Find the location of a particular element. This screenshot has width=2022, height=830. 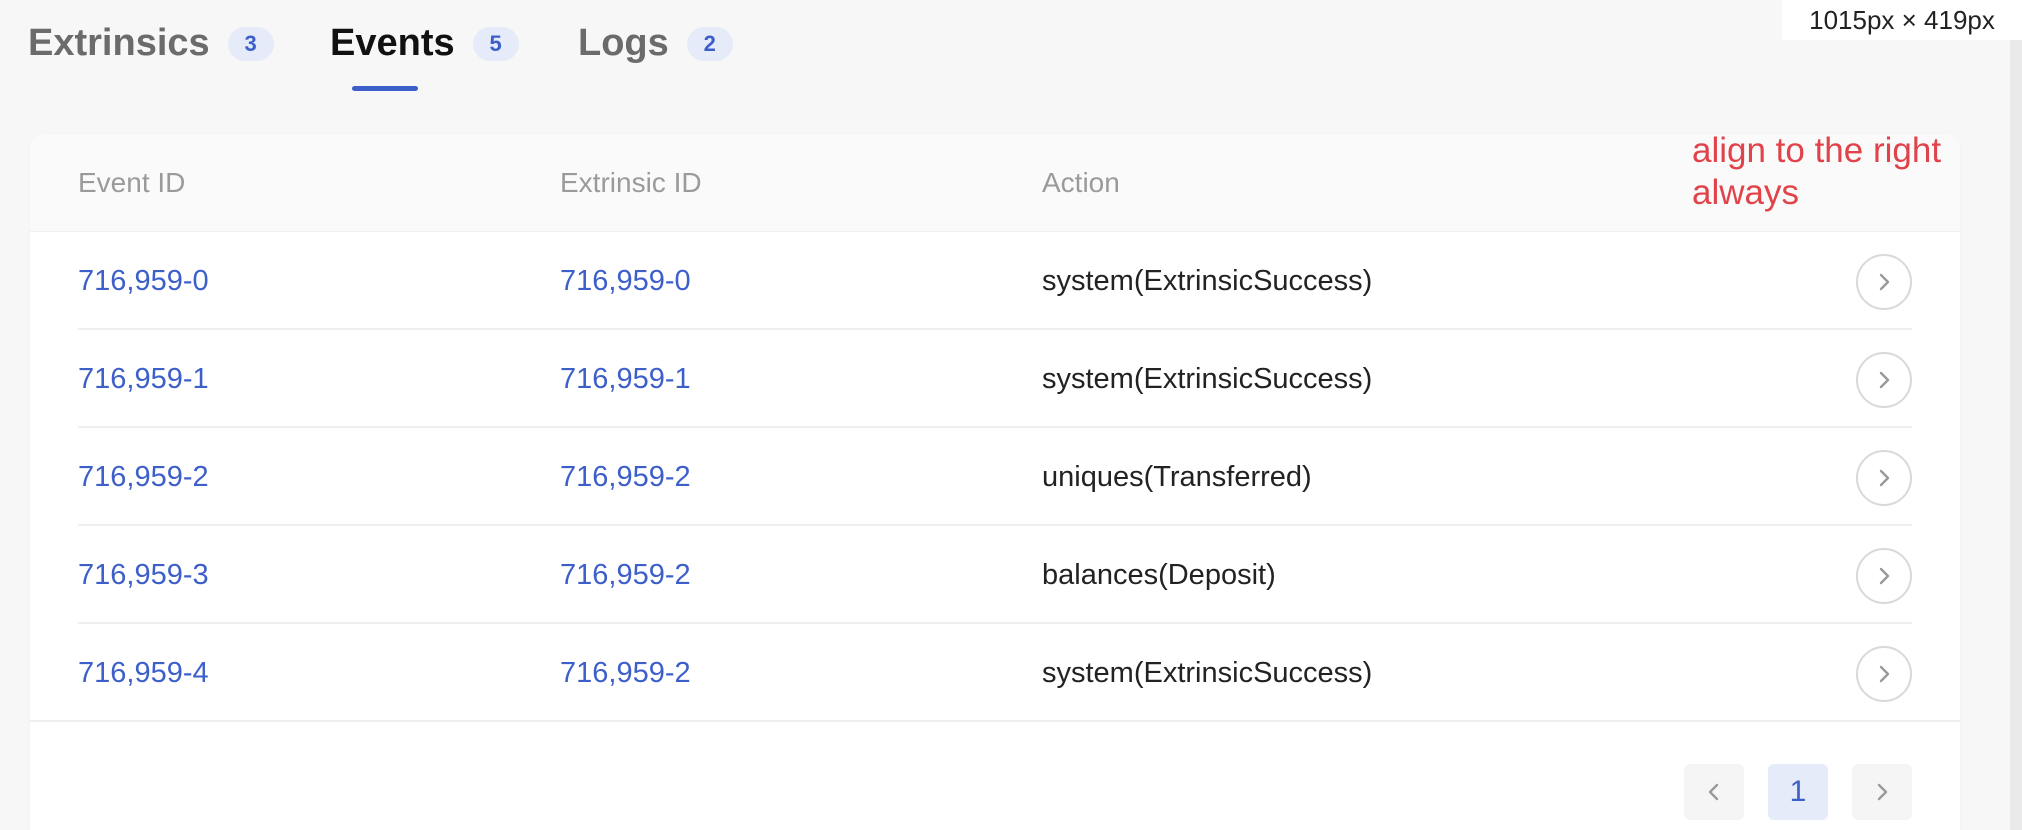

tab-events: Events 5 is located at coordinates (424, 55).